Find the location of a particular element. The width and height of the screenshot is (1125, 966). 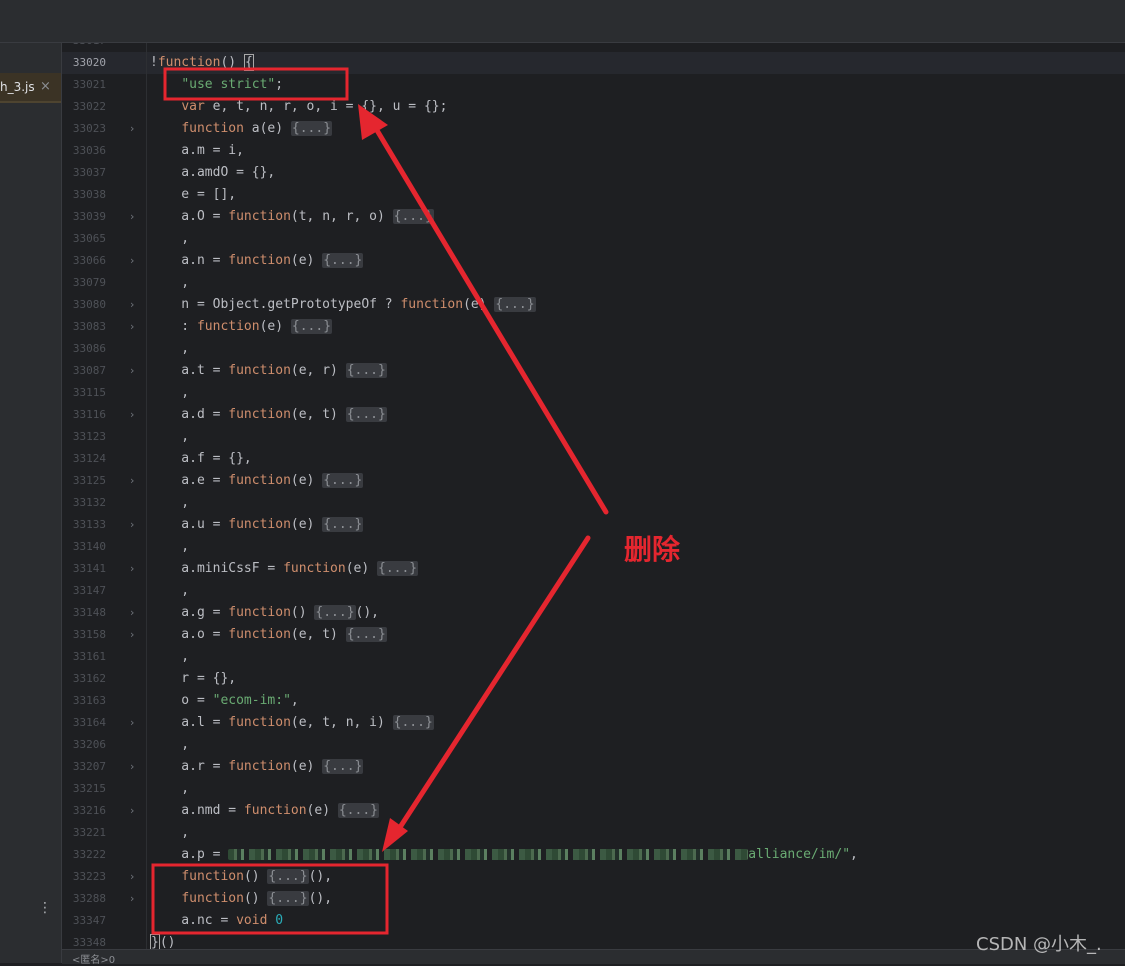

code-text: a.u = function(e) {...} is located at coordinates (257, 525).